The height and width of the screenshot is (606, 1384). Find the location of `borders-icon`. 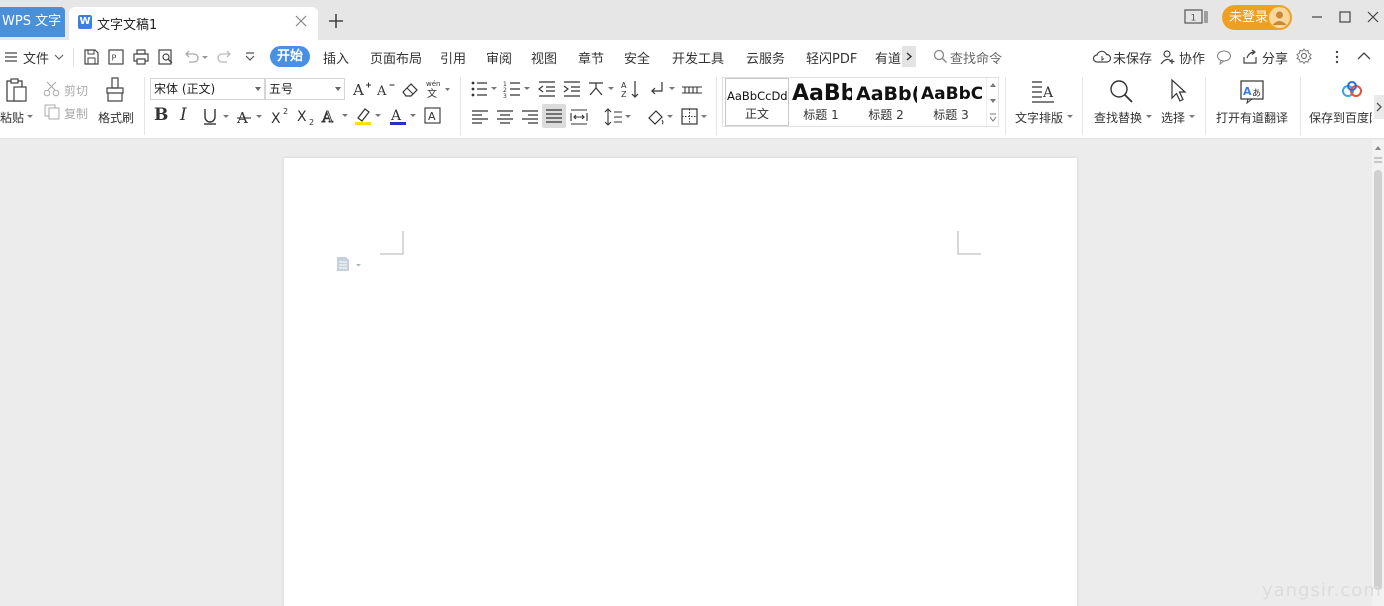

borders-icon is located at coordinates (695, 117).